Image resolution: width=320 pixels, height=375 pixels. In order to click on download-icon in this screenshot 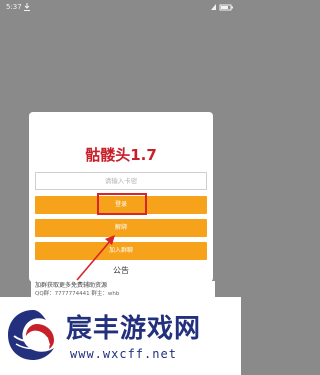, I will do `click(27, 7)`.